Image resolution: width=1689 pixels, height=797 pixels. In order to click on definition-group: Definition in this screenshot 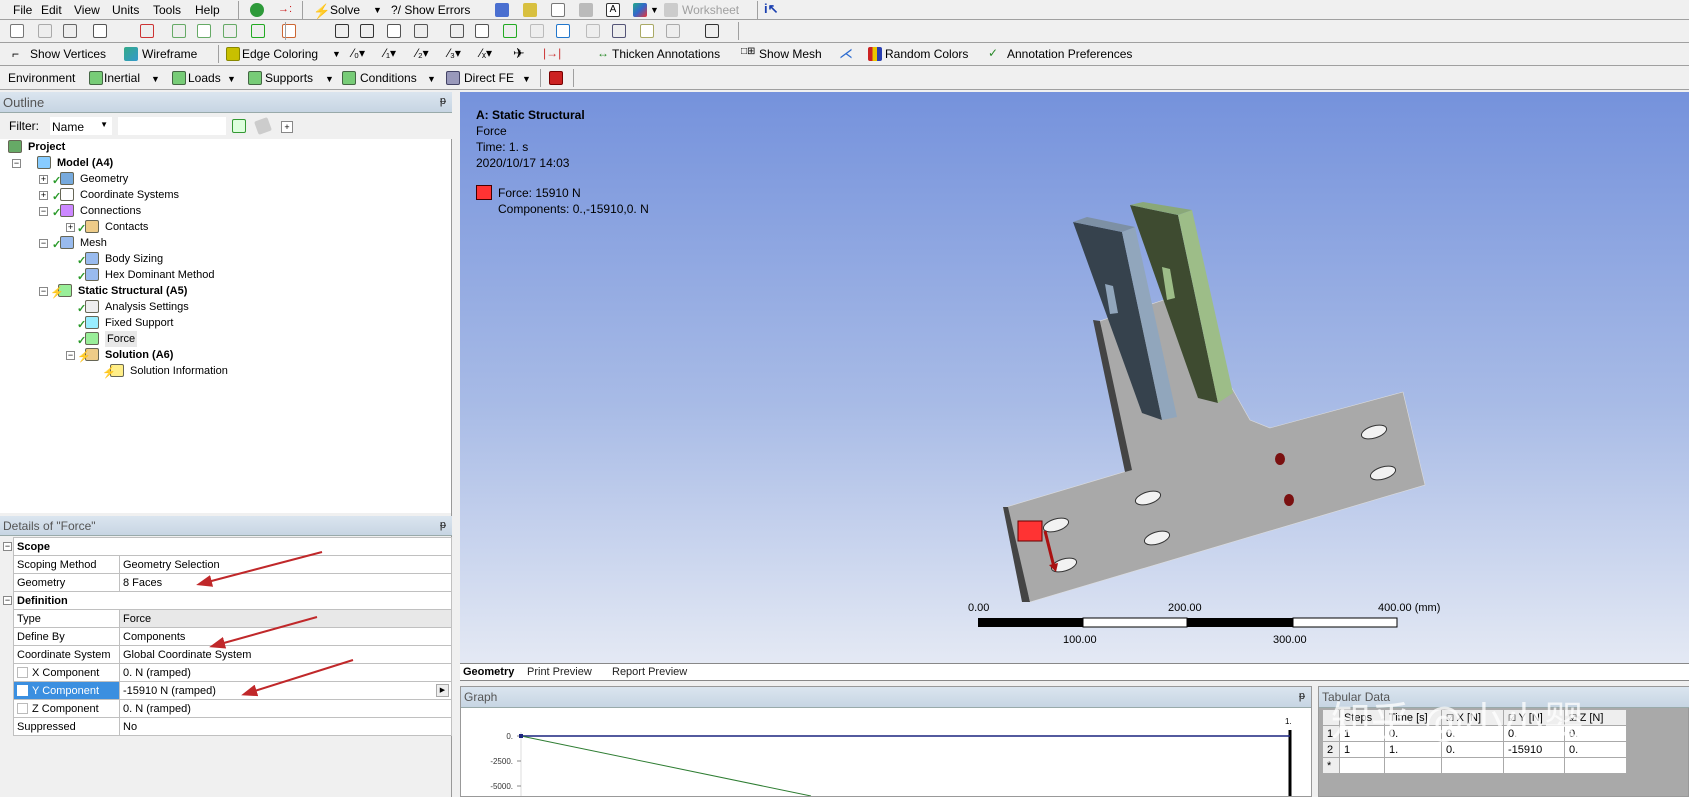, I will do `click(232, 600)`.